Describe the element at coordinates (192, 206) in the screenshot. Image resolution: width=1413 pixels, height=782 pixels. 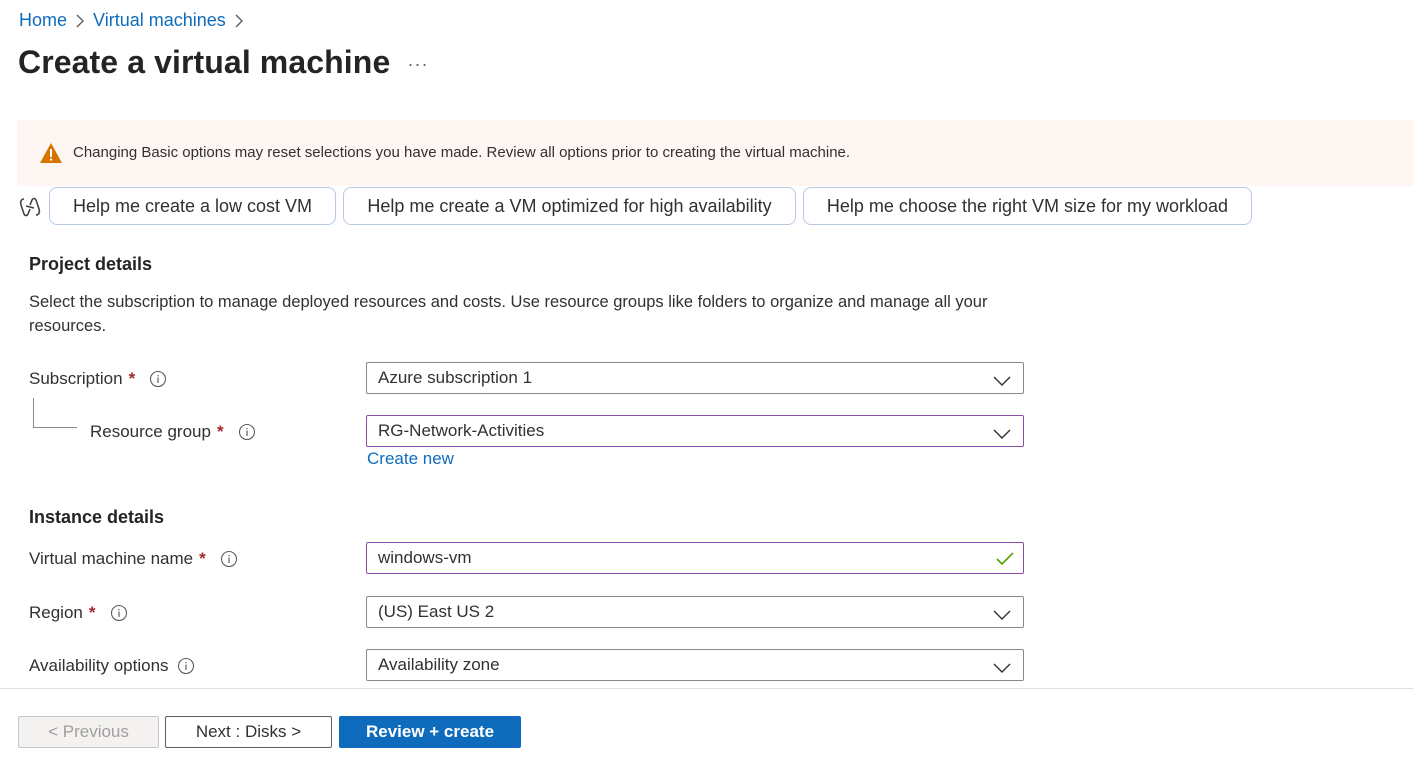
I see `suggestion-low-cost-vm-button: Help me create a low cost VM` at that location.